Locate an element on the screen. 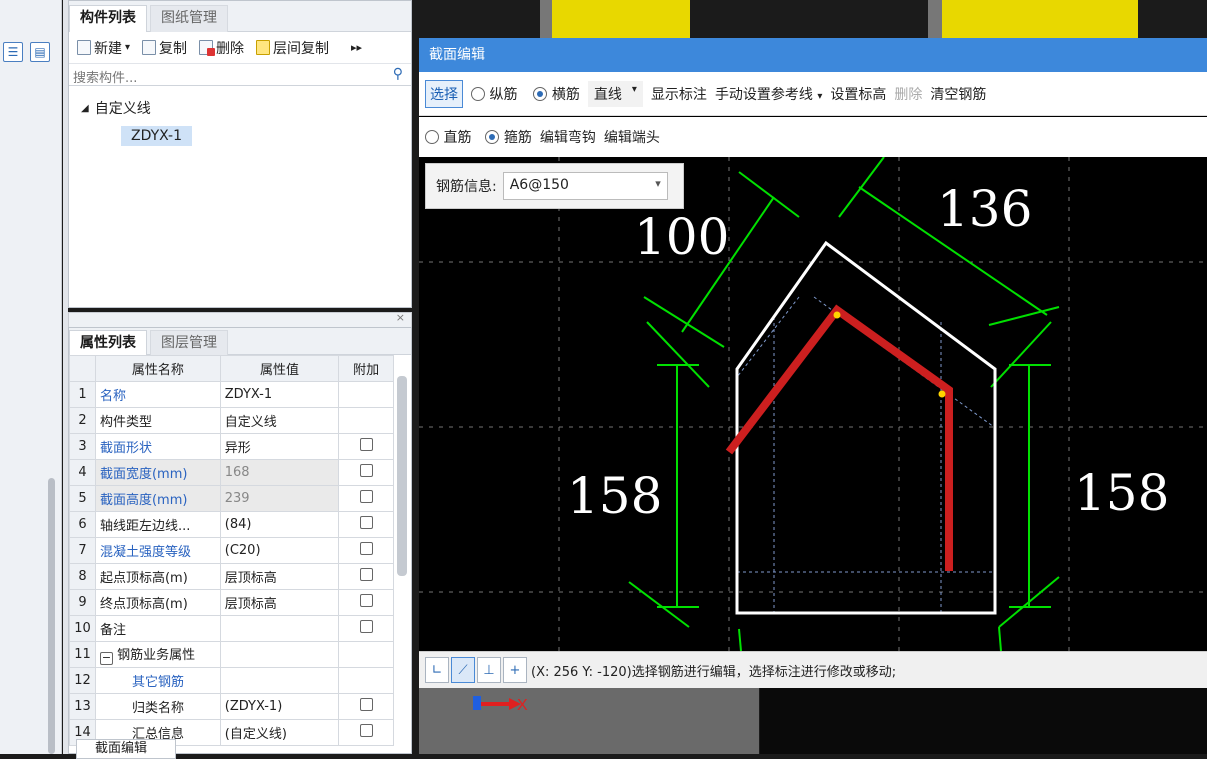  header-extra: 附加 is located at coordinates (366, 368).